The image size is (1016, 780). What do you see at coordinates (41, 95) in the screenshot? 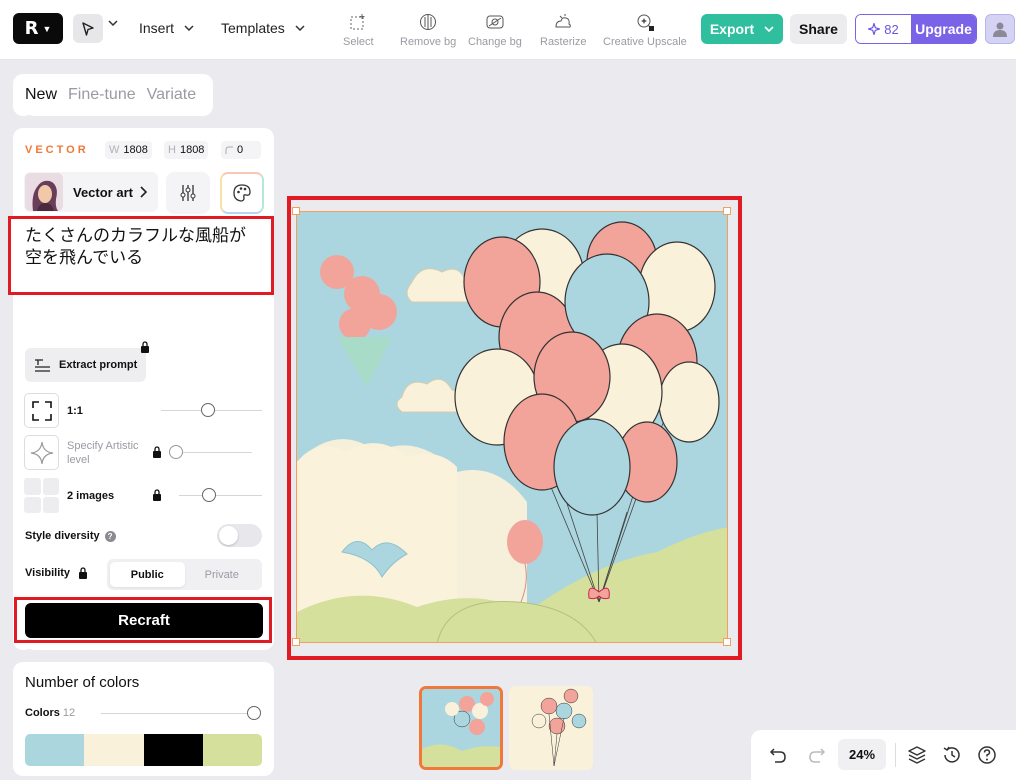
I see `tab-new: New` at bounding box center [41, 95].